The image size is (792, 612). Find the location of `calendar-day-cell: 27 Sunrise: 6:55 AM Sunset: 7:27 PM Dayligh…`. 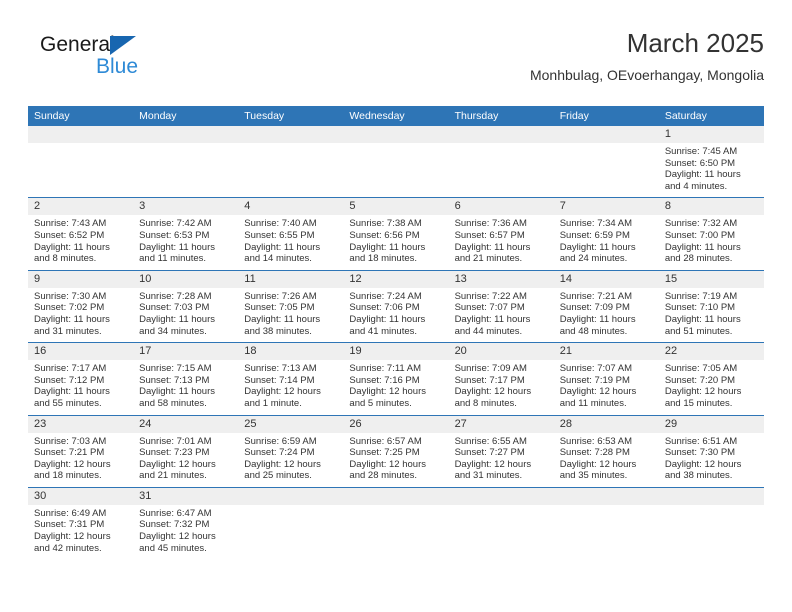

calendar-day-cell: 27 Sunrise: 6:55 AM Sunset: 7:27 PM Dayligh… is located at coordinates (501, 451).